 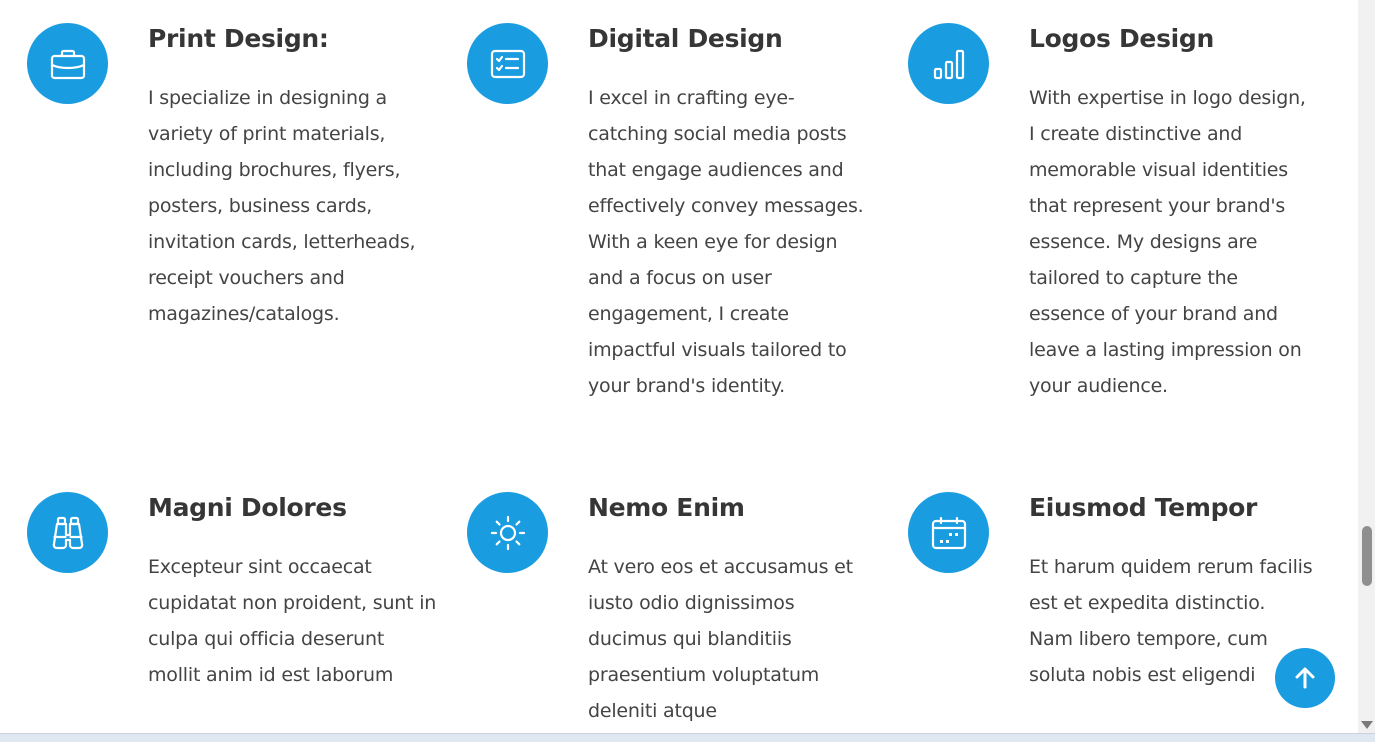 I want to click on window-bottom-edge, so click(x=687, y=737).